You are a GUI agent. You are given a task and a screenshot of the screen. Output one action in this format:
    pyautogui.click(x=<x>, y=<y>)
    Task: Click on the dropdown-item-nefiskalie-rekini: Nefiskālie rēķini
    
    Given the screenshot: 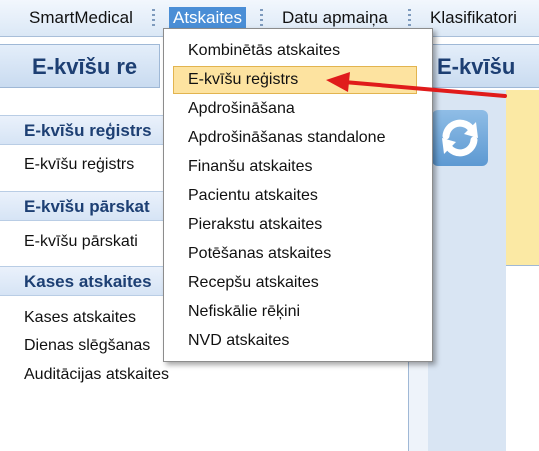 What is the action you would take?
    pyautogui.click(x=298, y=312)
    